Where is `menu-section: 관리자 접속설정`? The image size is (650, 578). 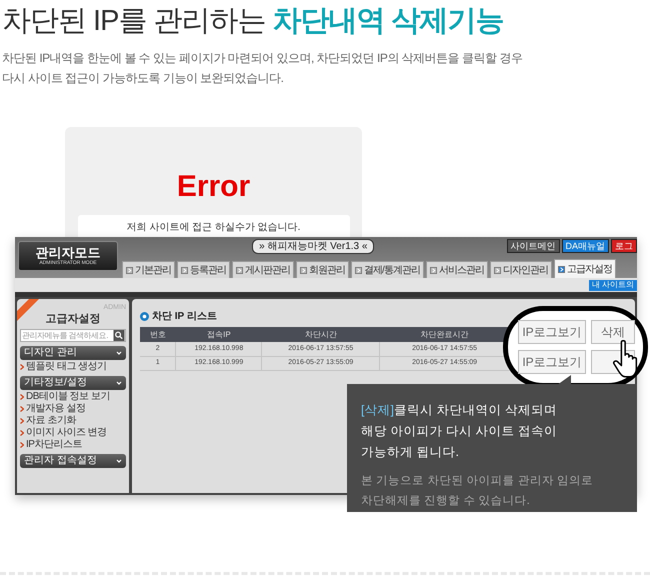
menu-section: 관리자 접속설정 is located at coordinates (73, 461).